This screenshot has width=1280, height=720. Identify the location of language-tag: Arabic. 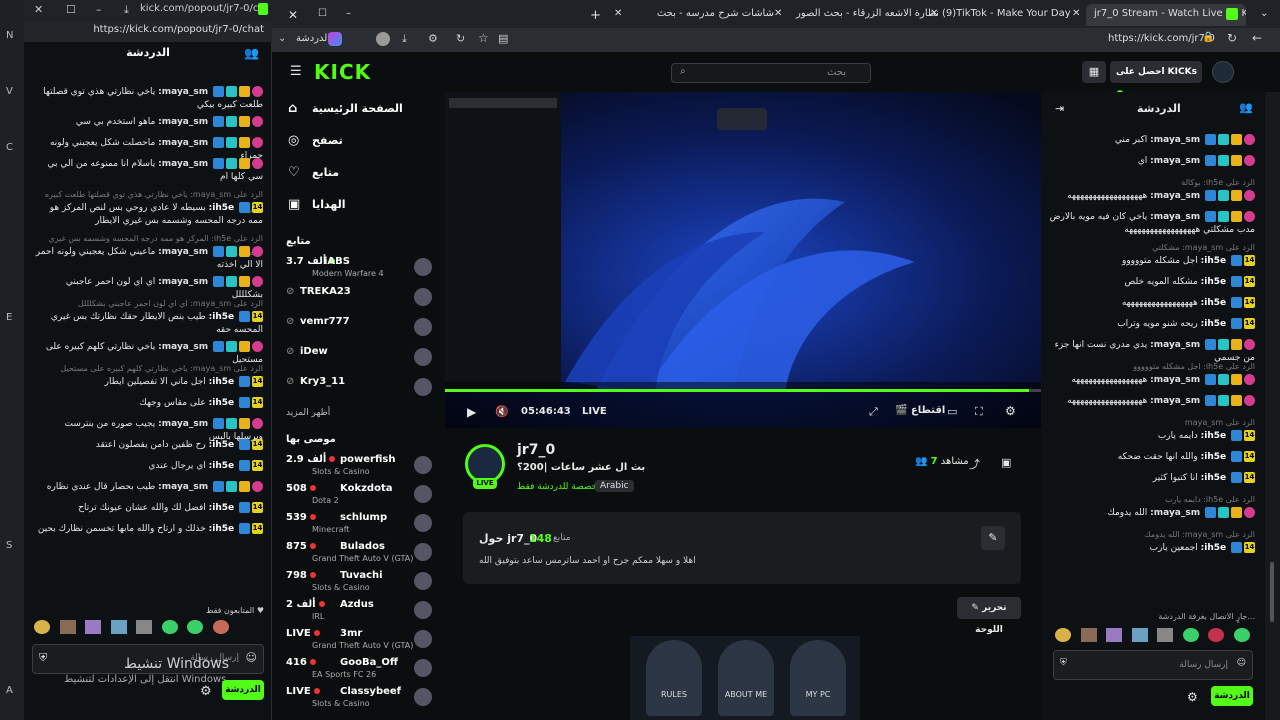
(614, 486).